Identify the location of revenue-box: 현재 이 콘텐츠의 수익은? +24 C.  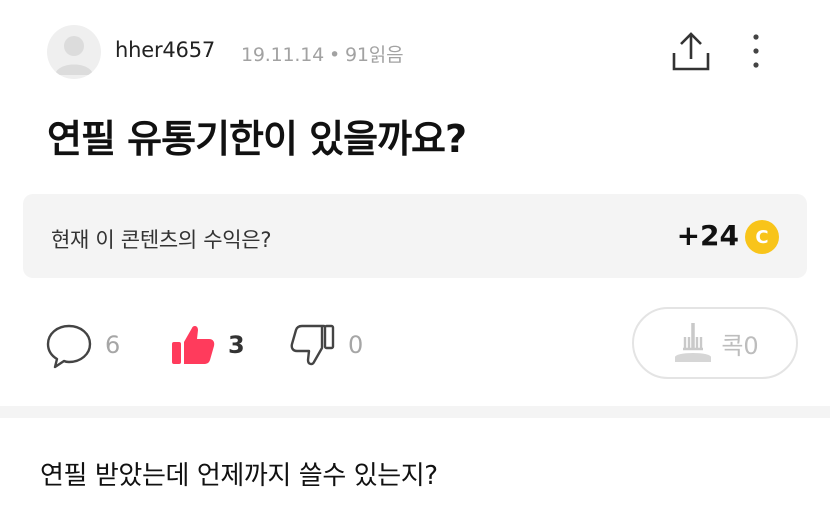
(415, 236).